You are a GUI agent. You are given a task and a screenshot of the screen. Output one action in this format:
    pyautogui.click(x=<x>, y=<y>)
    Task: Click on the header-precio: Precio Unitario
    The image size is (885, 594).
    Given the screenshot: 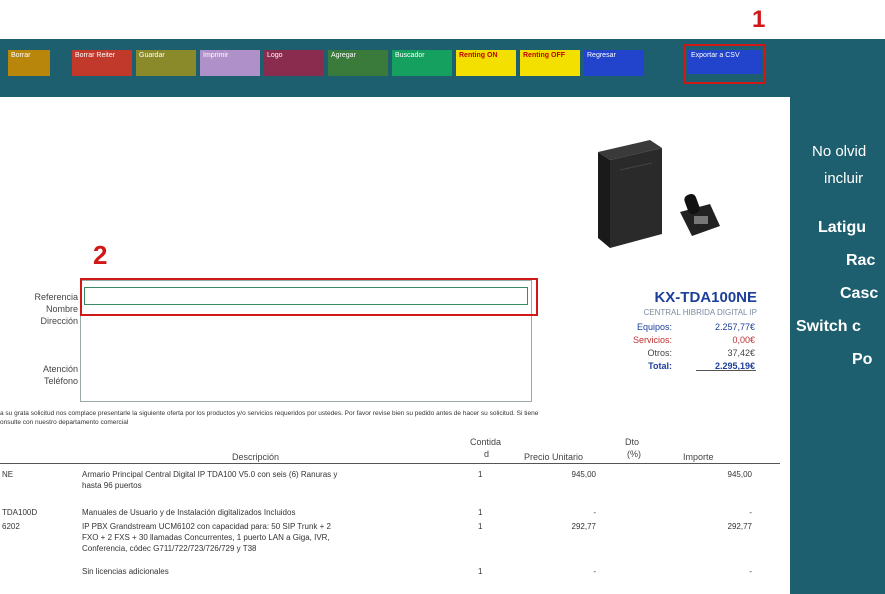 What is the action you would take?
    pyautogui.click(x=554, y=457)
    